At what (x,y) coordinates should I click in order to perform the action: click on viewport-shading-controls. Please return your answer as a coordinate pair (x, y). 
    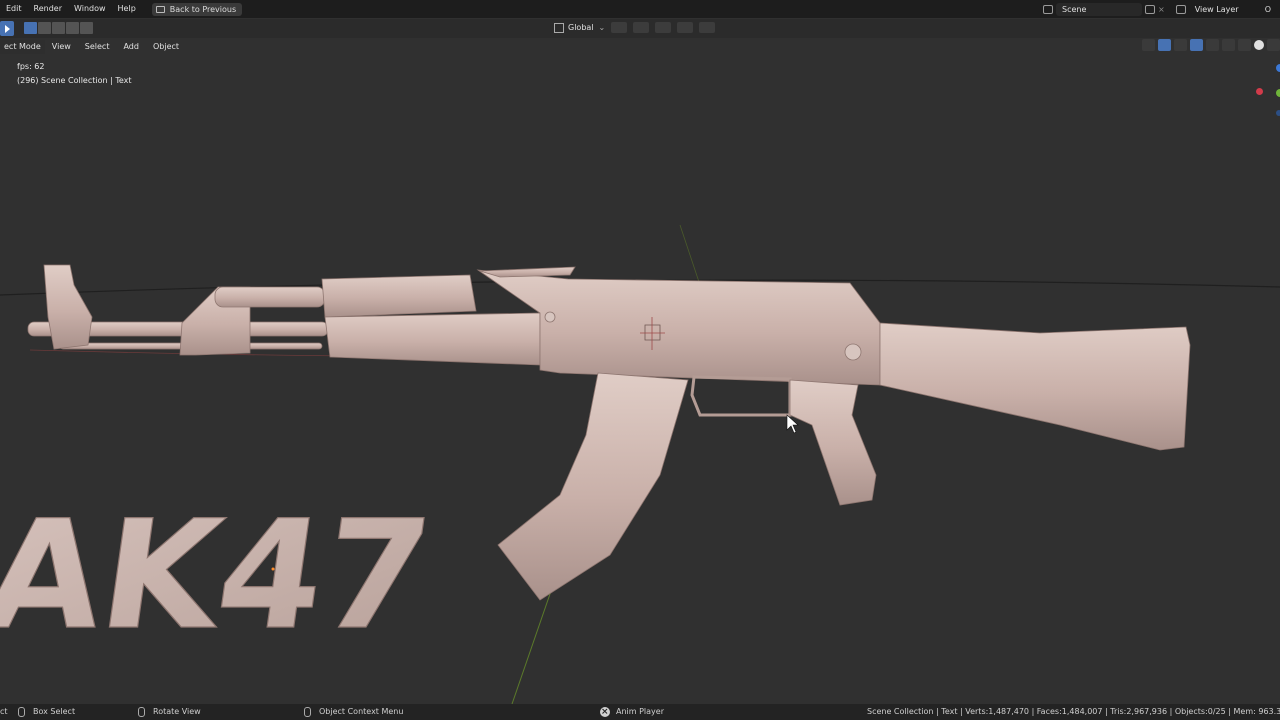
    Looking at the image, I should click on (1209, 45).